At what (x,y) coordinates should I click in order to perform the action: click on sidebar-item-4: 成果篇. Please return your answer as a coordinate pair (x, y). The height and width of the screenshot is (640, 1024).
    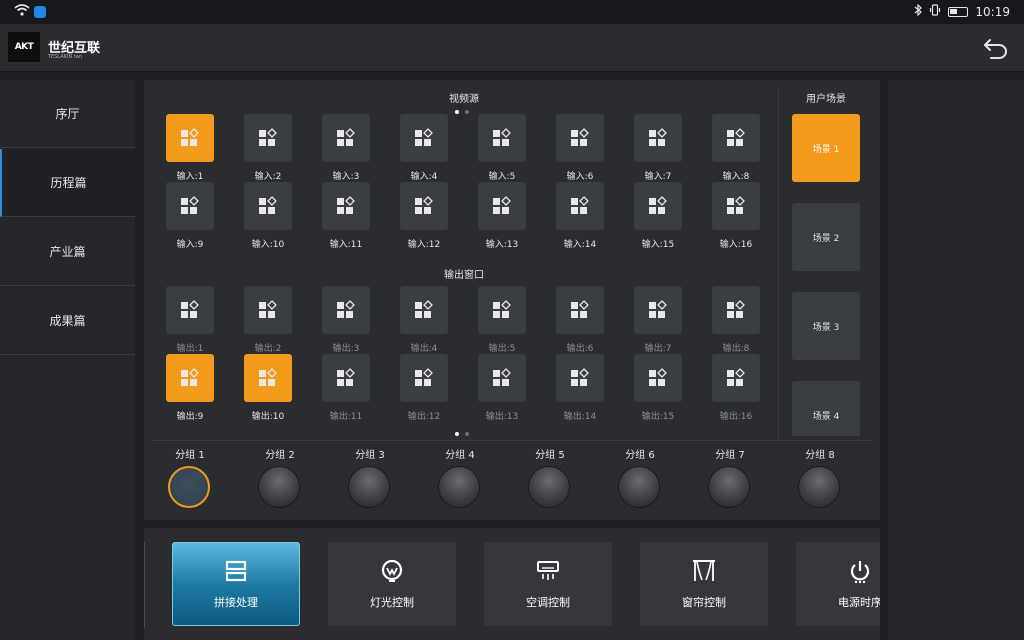
    Looking at the image, I should click on (67, 321).